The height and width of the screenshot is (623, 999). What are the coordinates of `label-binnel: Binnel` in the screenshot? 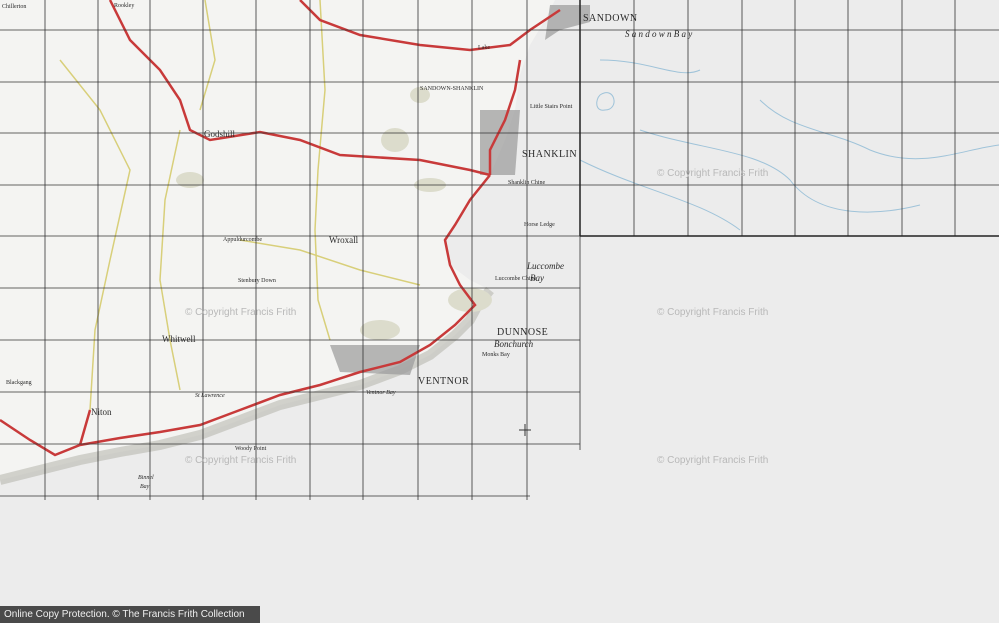 It's located at (146, 478).